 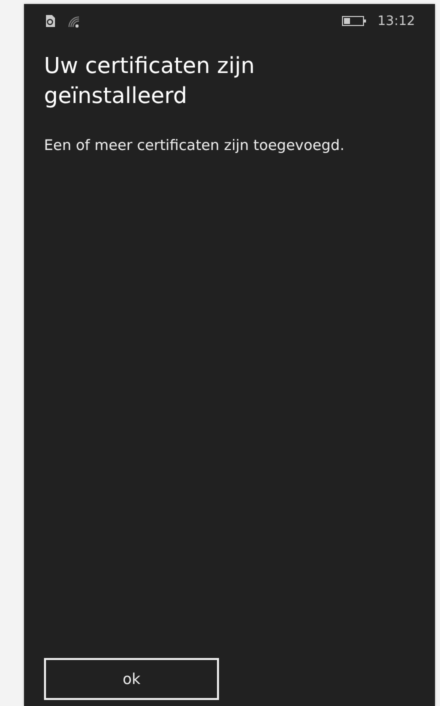 What do you see at coordinates (355, 21) in the screenshot?
I see `battery-icon` at bounding box center [355, 21].